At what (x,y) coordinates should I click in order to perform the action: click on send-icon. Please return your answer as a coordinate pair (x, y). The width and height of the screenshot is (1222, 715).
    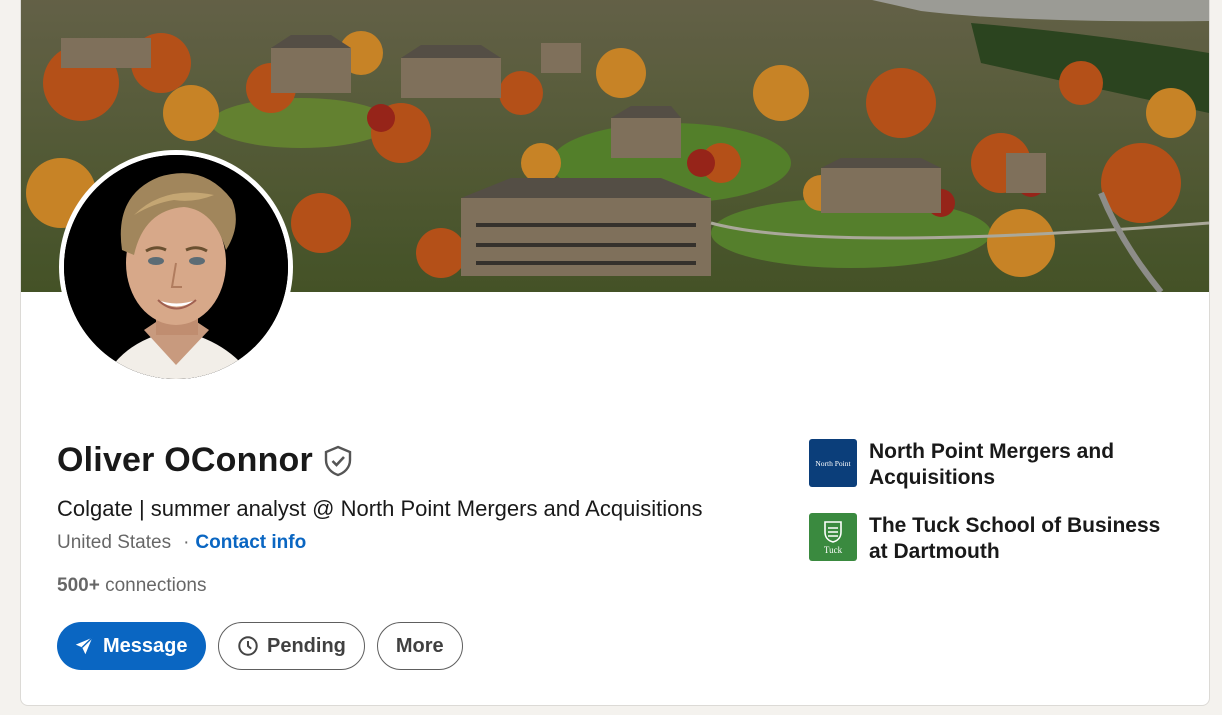
    Looking at the image, I should click on (84, 646).